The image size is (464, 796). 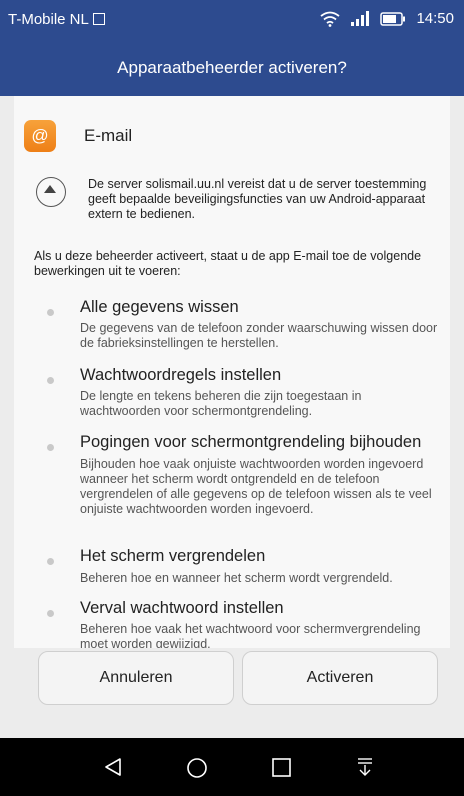 I want to click on dialog-header: Apparaatbeheerder activeren?, so click(x=232, y=68).